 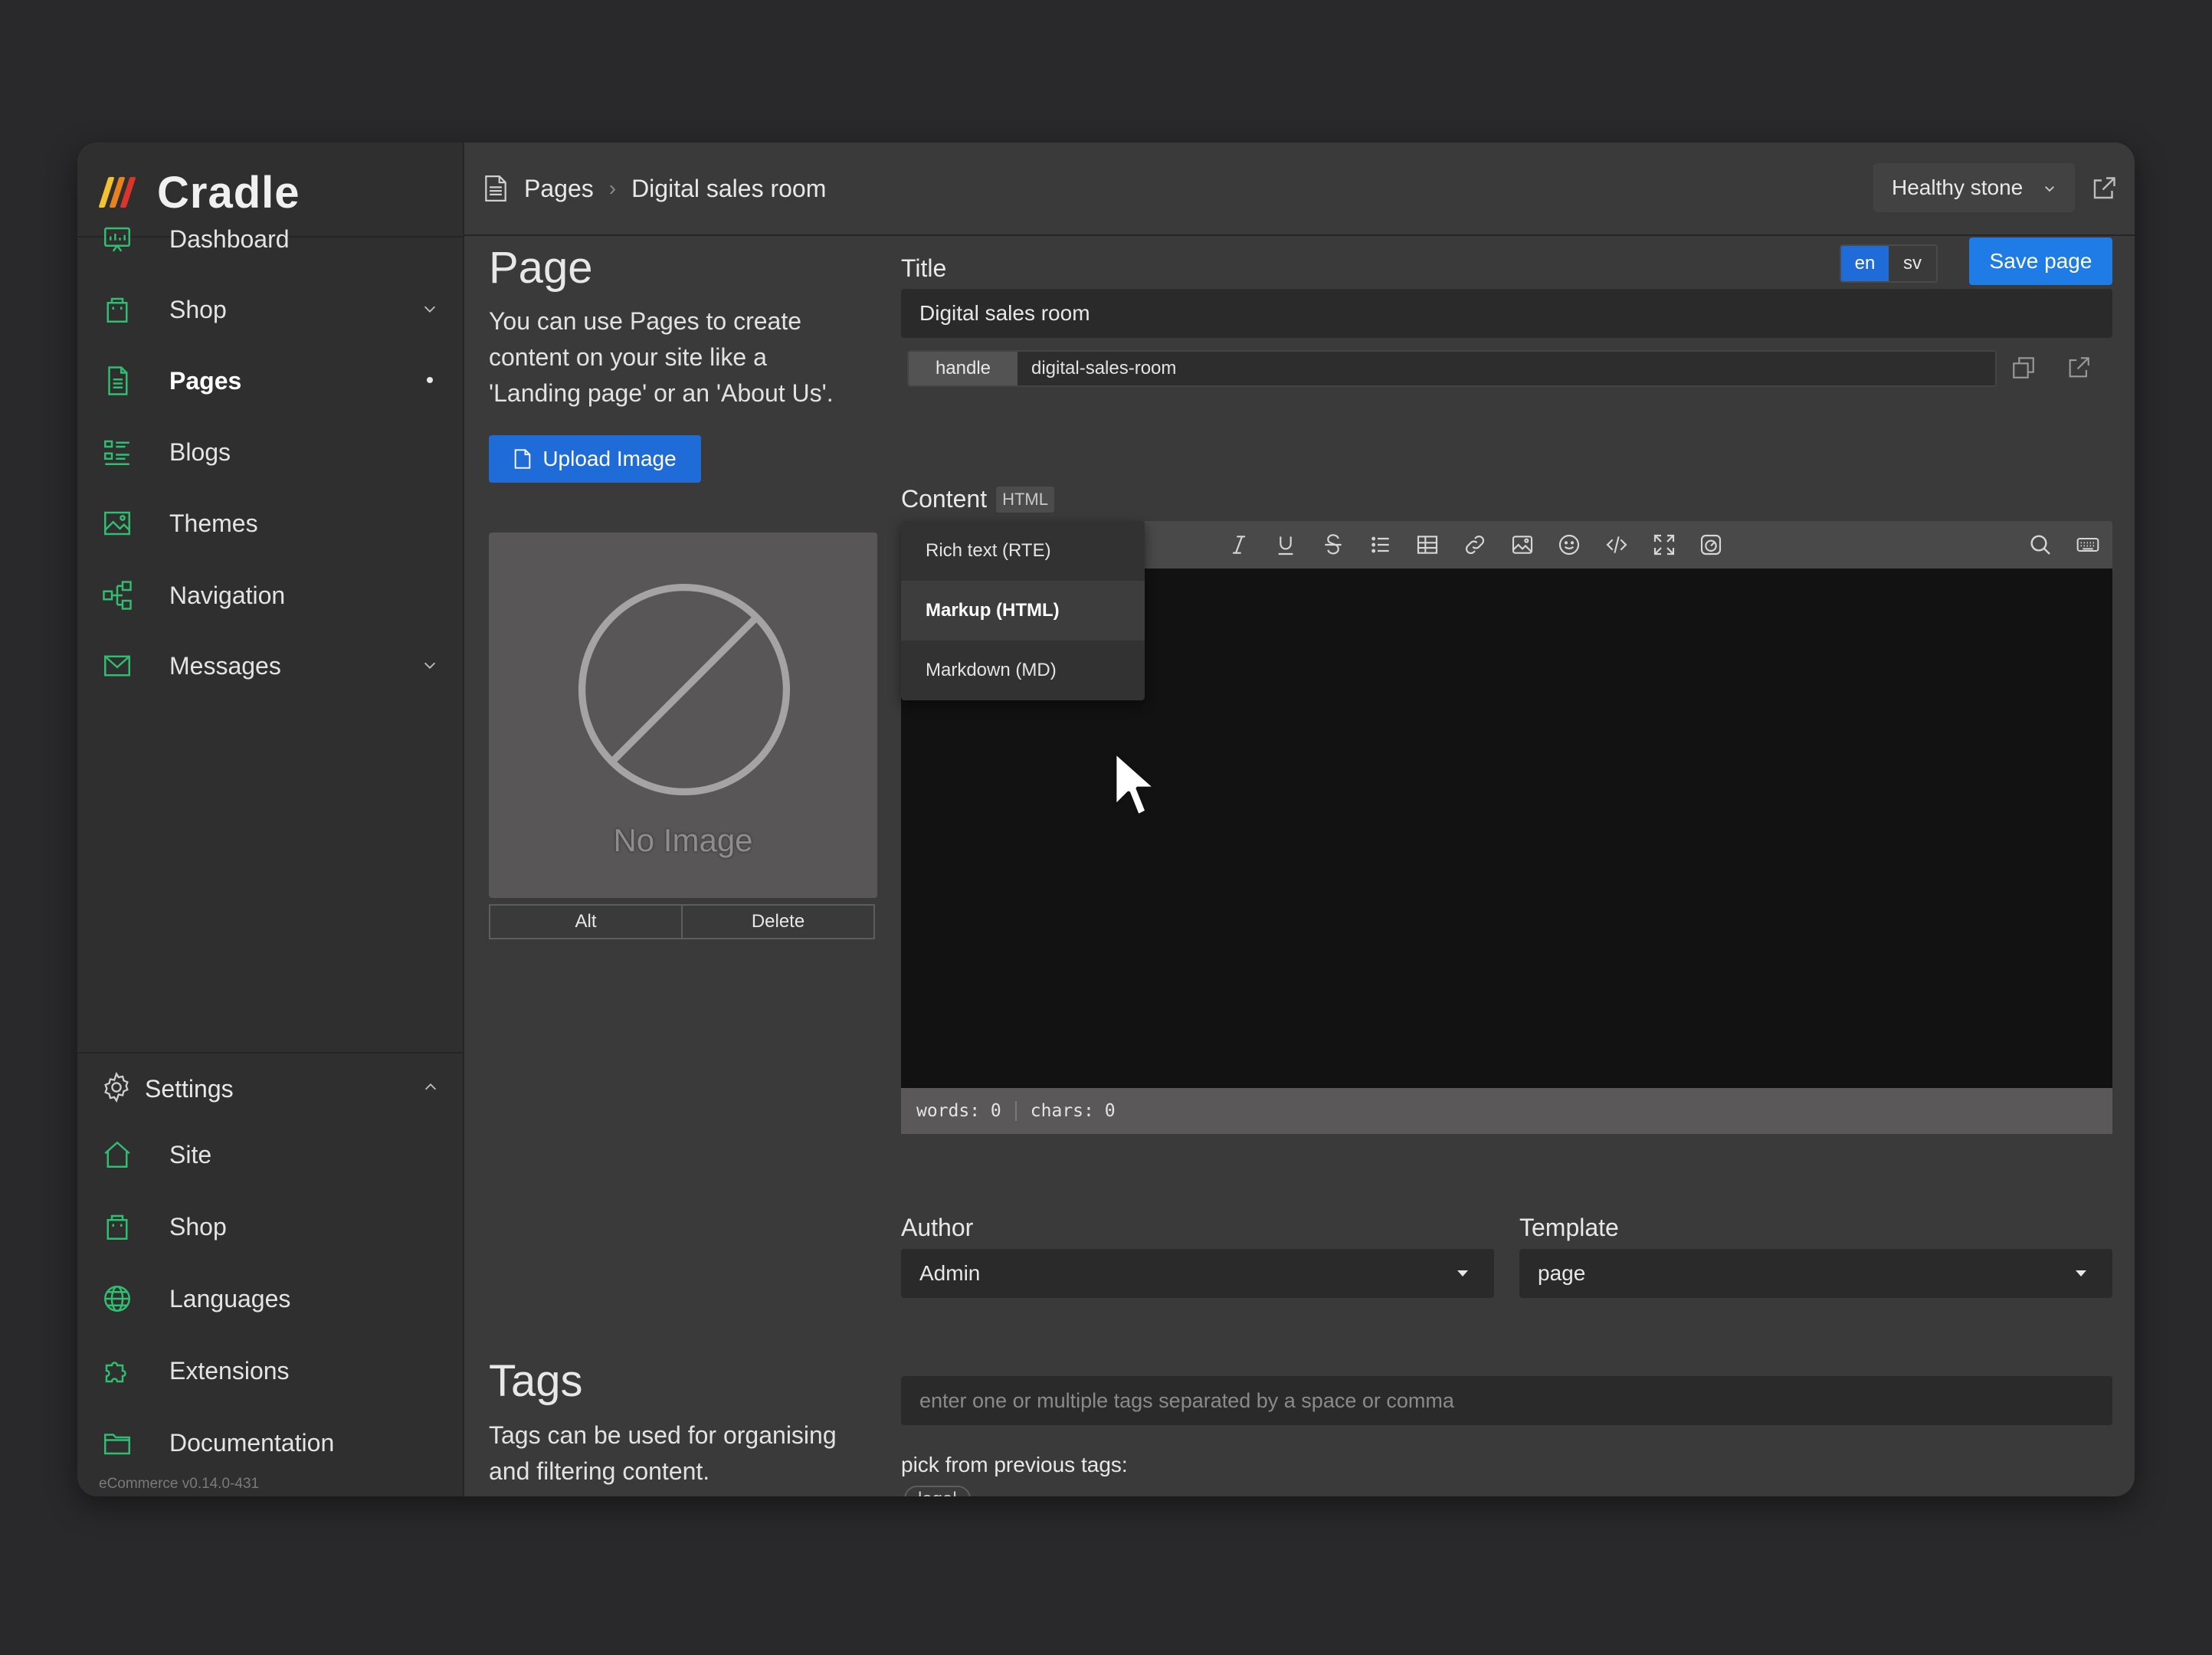 What do you see at coordinates (272, 452) in the screenshot?
I see `sidebar-item-blogs: Blogs` at bounding box center [272, 452].